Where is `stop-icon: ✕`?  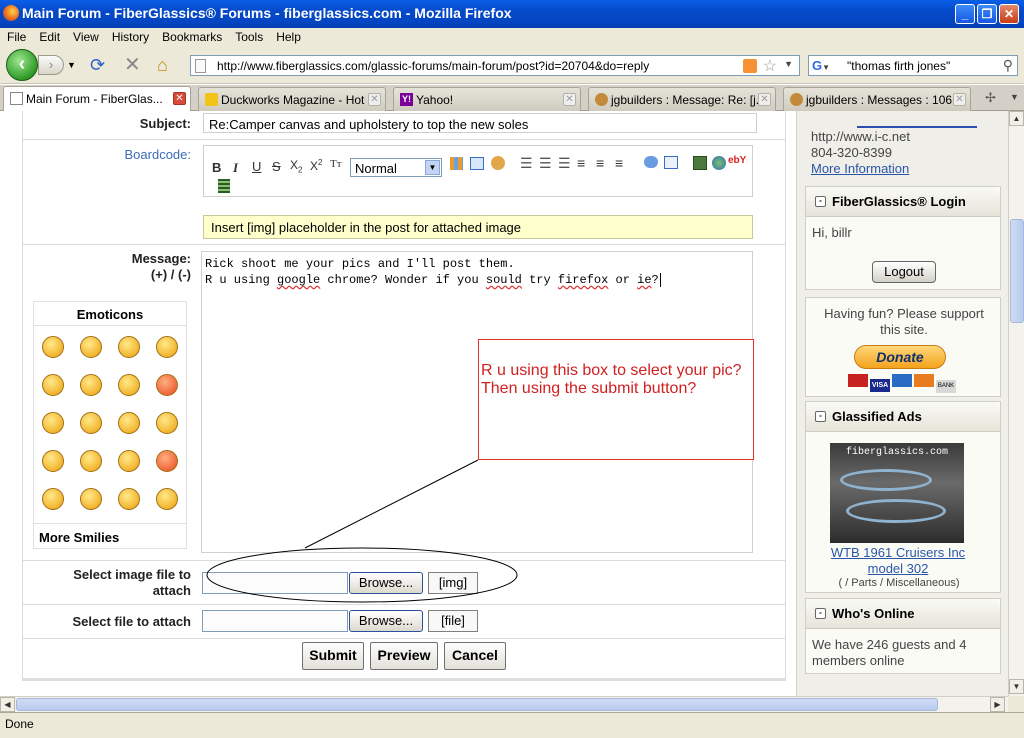
stop-icon: ✕ is located at coordinates (132, 65).